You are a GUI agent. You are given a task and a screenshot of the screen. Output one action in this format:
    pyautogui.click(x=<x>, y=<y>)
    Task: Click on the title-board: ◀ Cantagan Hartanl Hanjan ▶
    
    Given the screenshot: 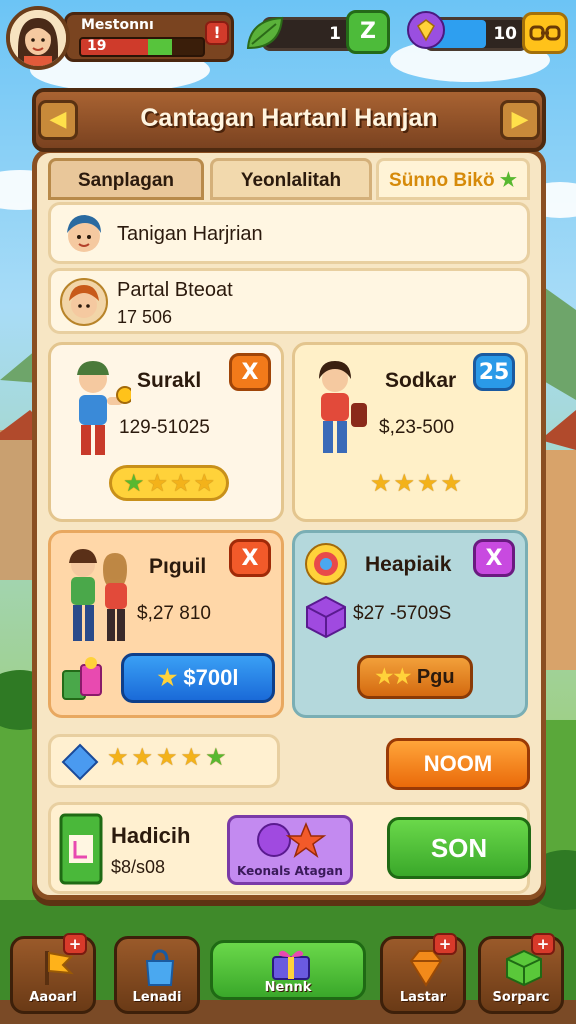 What is the action you would take?
    pyautogui.click(x=289, y=120)
    